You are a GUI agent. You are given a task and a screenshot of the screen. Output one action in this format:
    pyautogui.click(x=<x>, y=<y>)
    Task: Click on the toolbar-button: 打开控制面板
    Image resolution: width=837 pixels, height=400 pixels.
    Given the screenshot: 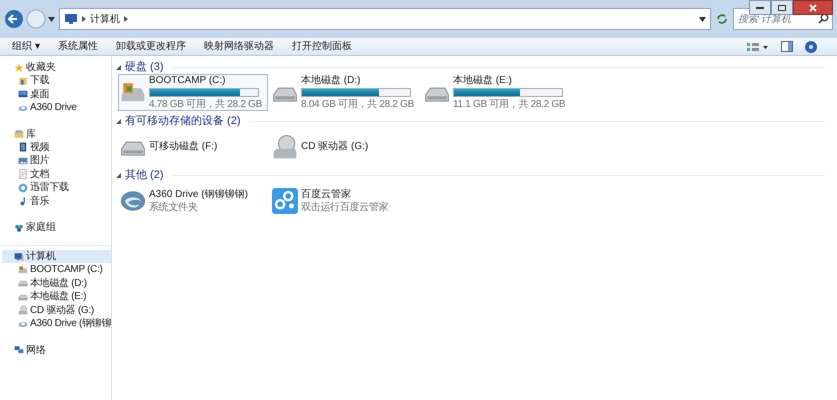 What is the action you would take?
    pyautogui.click(x=322, y=46)
    